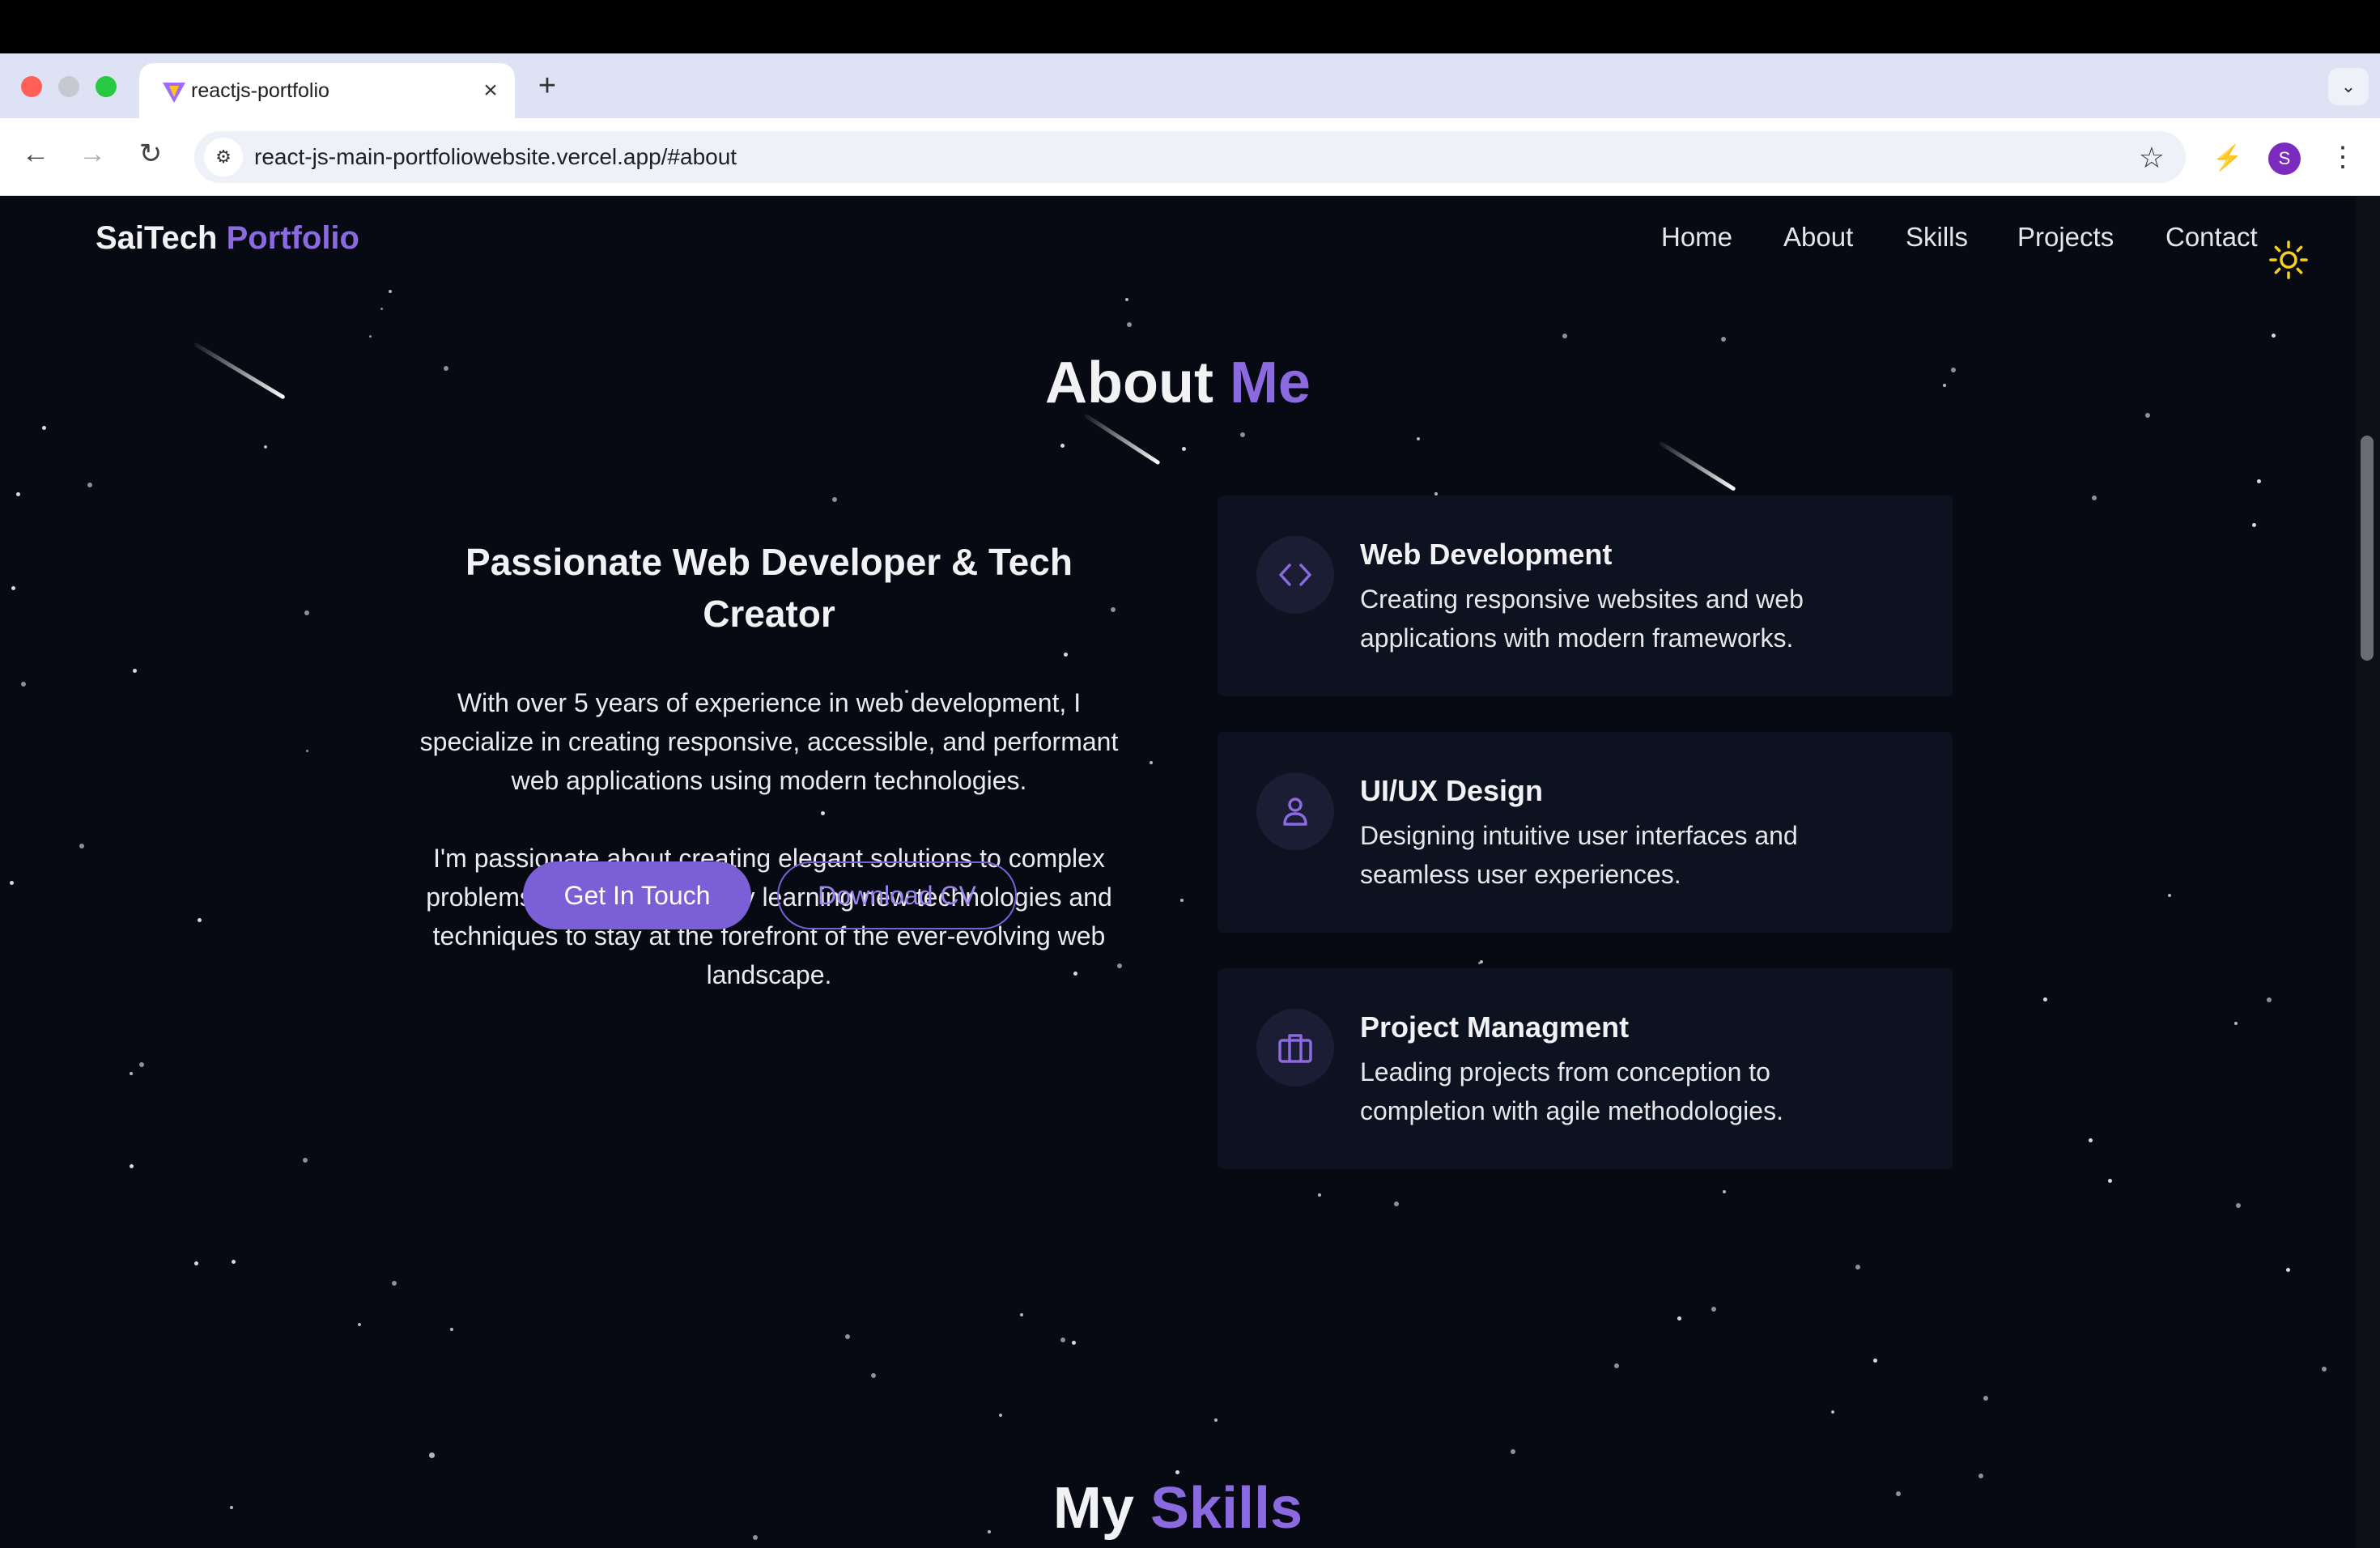 The height and width of the screenshot is (1548, 2380). What do you see at coordinates (1122, 440) in the screenshot?
I see `meteor` at bounding box center [1122, 440].